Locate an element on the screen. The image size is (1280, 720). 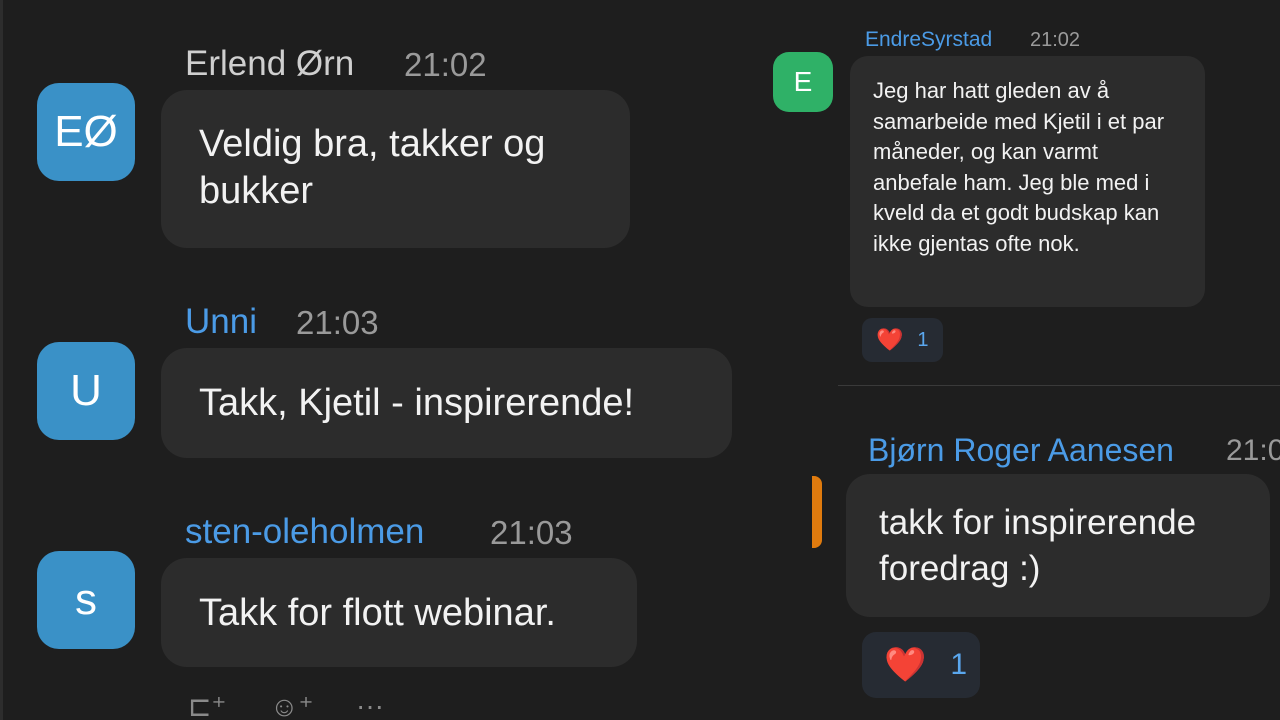
message-bubble: Takk for flott webinar. is located at coordinates (399, 612).